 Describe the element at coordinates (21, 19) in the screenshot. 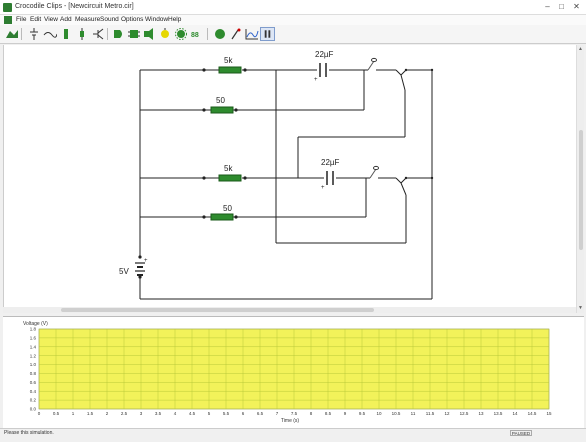

I see `menu-file: File` at that location.